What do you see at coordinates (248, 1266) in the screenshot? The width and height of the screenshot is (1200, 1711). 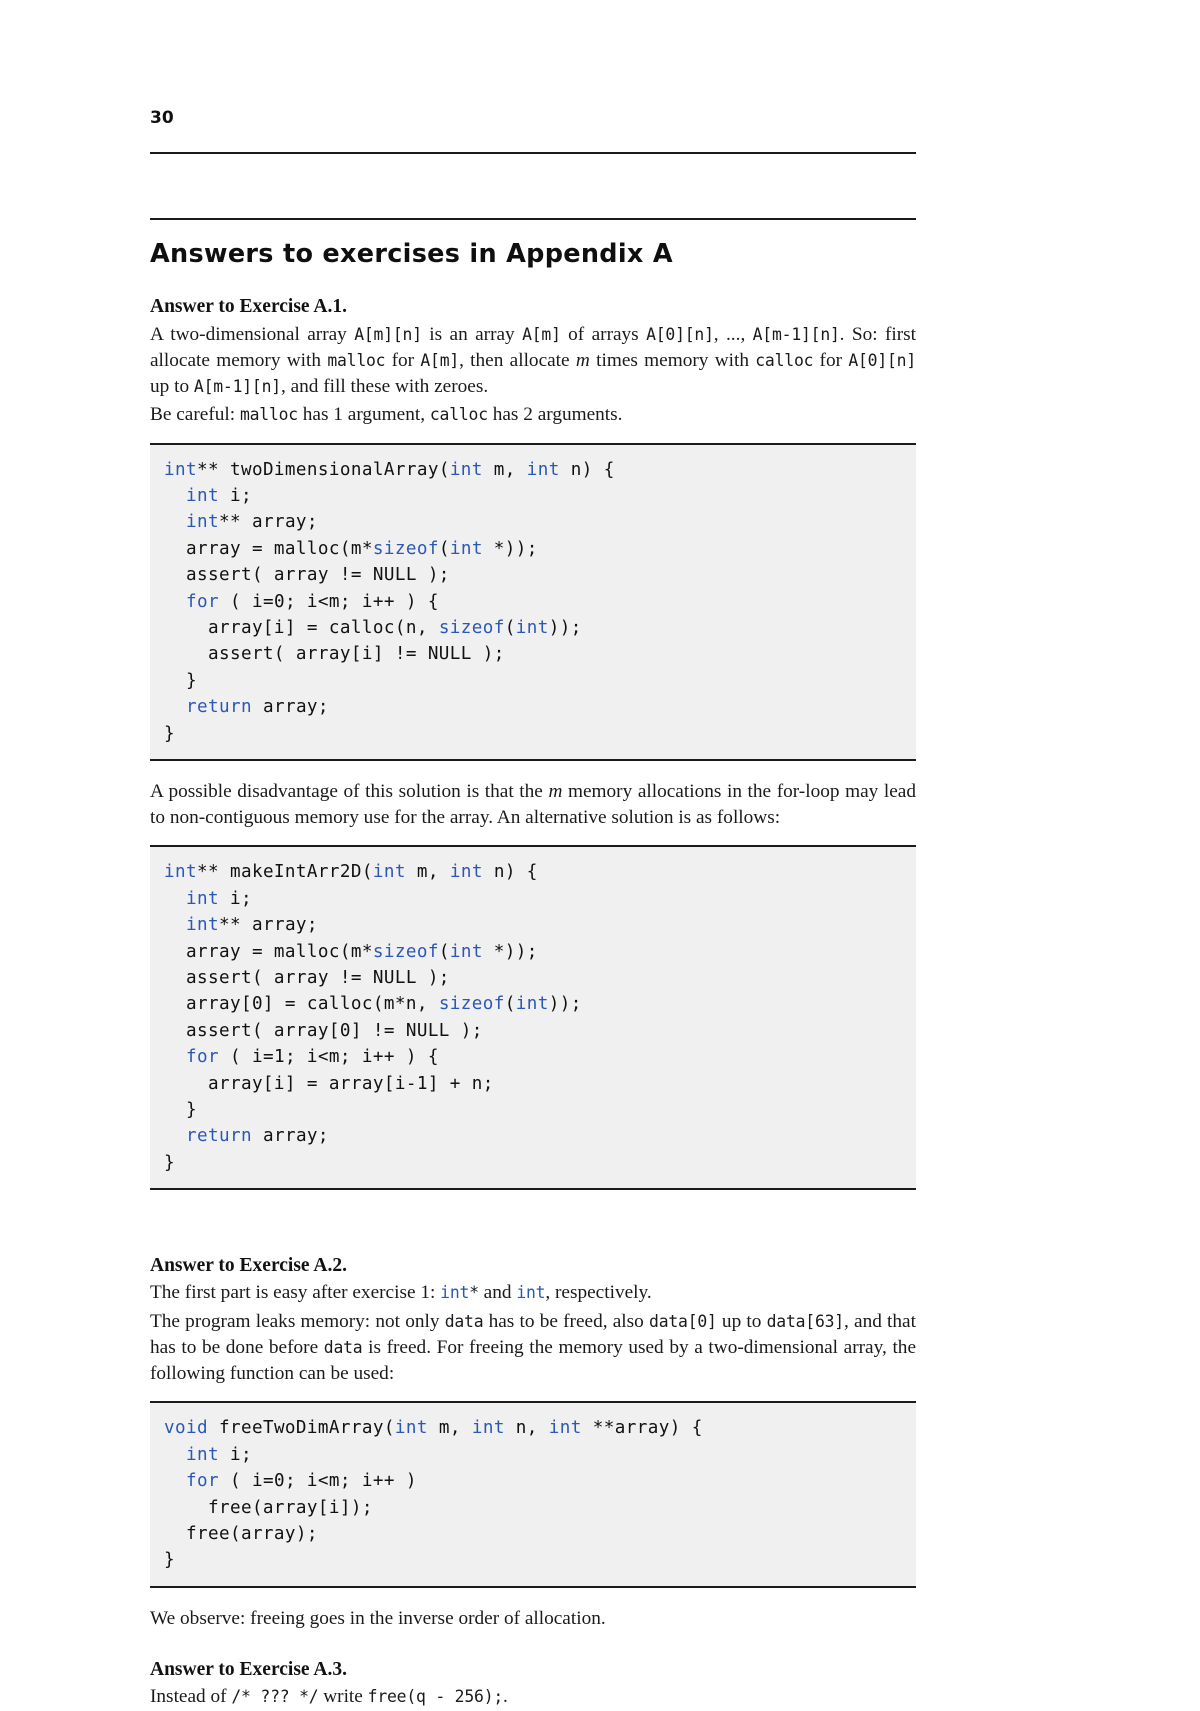 I see `answer-heading-a2: Answer to Exercise A.2.` at bounding box center [248, 1266].